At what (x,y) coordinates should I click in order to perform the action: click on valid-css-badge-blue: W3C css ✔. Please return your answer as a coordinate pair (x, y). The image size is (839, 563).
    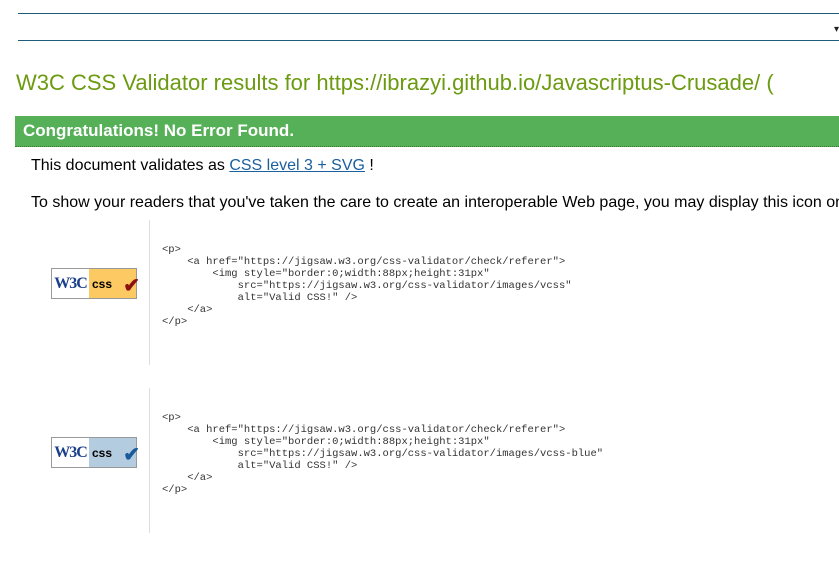
    Looking at the image, I should click on (95, 452).